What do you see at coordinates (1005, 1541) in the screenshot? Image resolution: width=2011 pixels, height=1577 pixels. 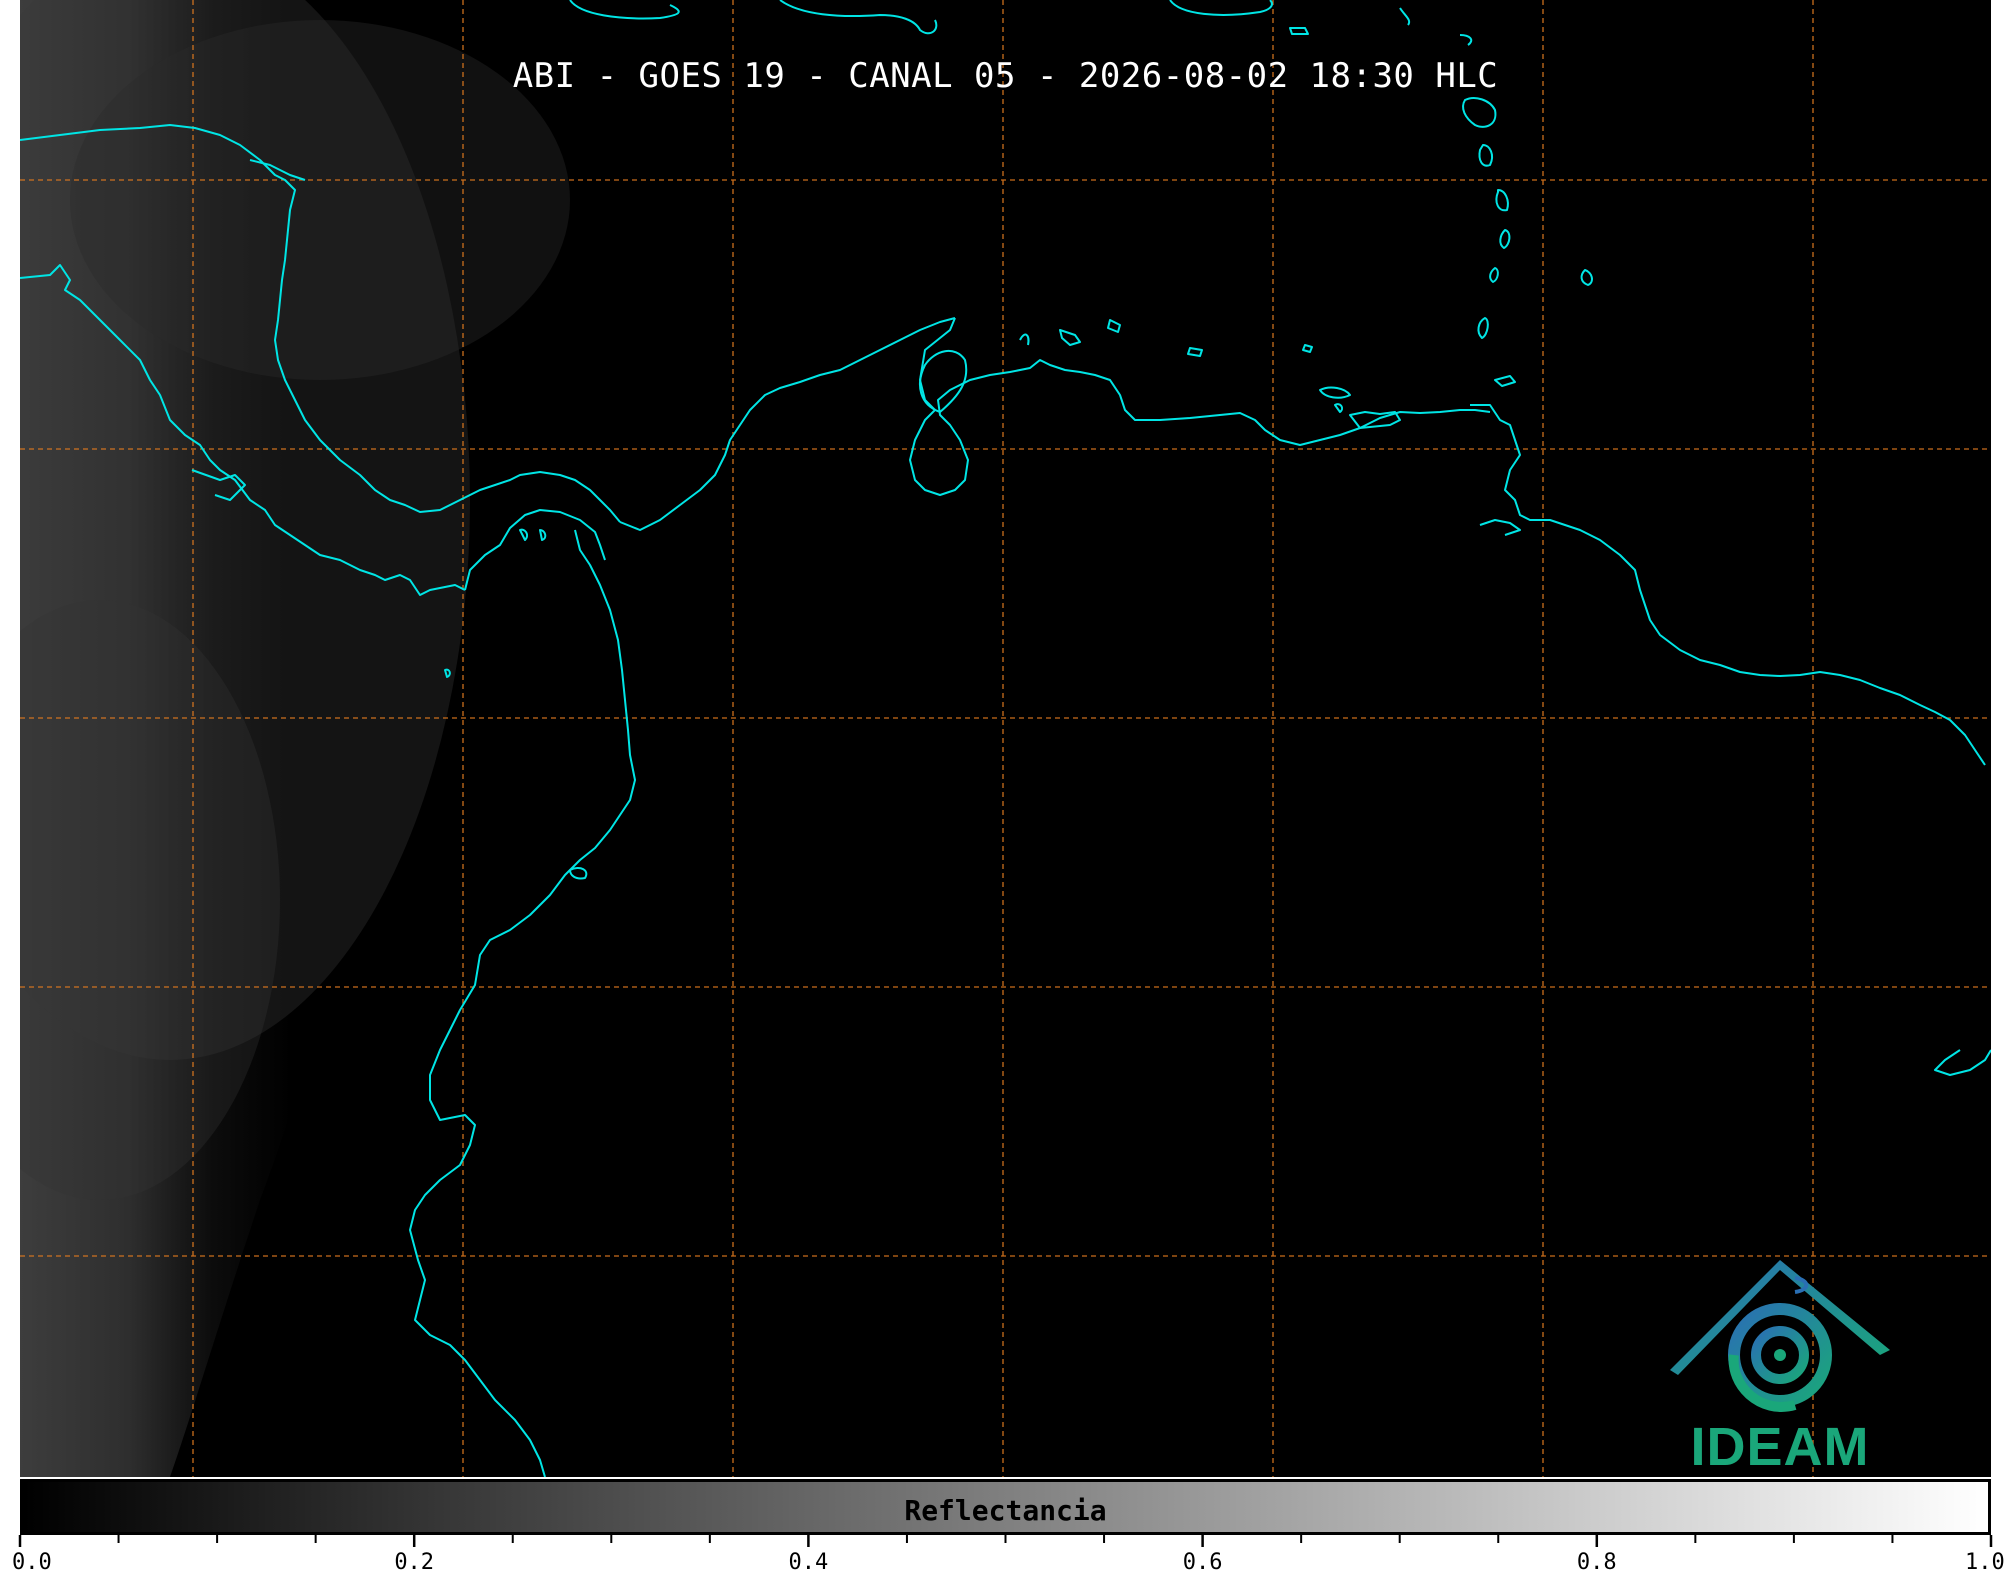 I see `colorbar-ticks` at bounding box center [1005, 1541].